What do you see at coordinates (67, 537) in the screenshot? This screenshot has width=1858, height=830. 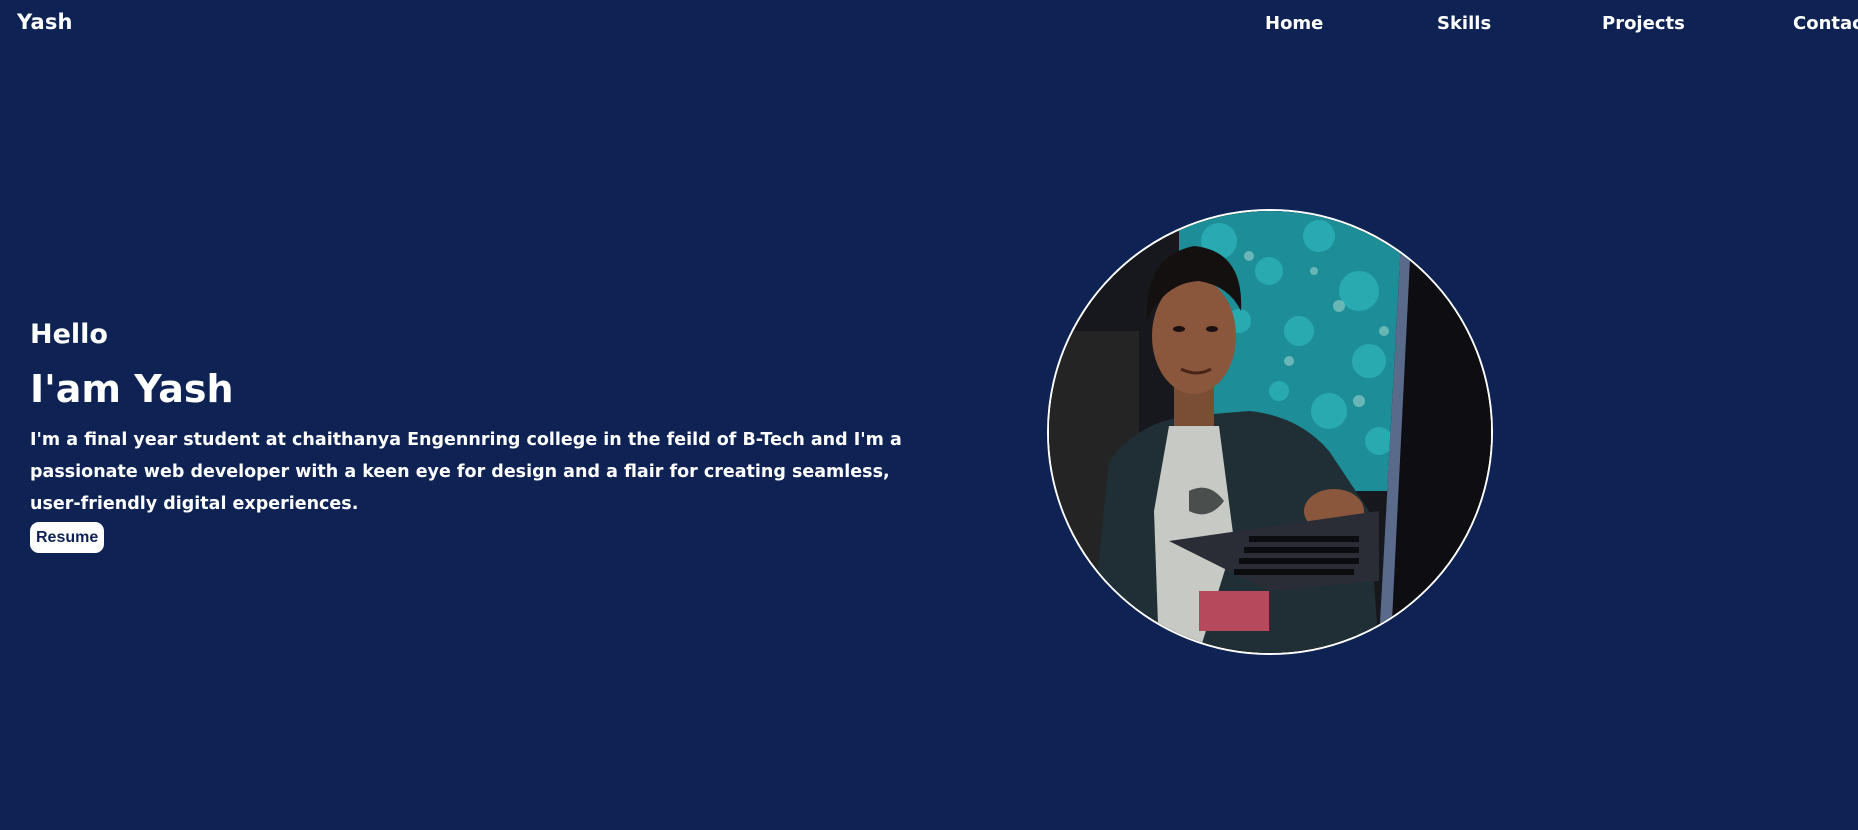 I see `resume-button: Resume` at bounding box center [67, 537].